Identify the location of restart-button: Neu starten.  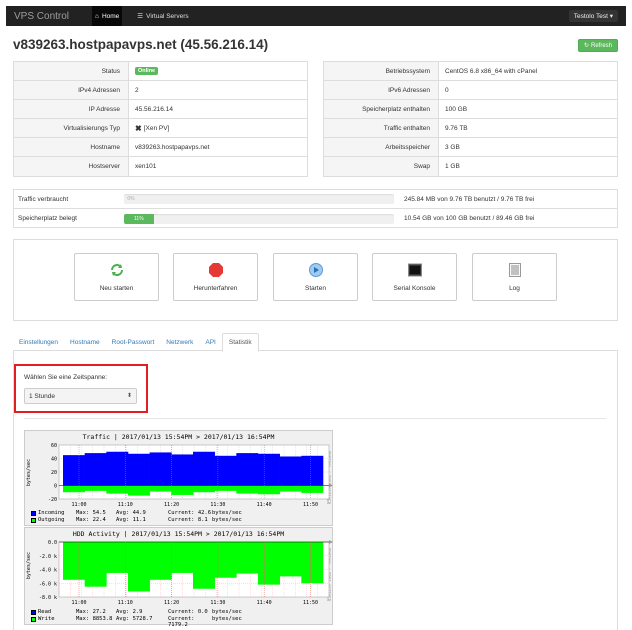
(116, 277).